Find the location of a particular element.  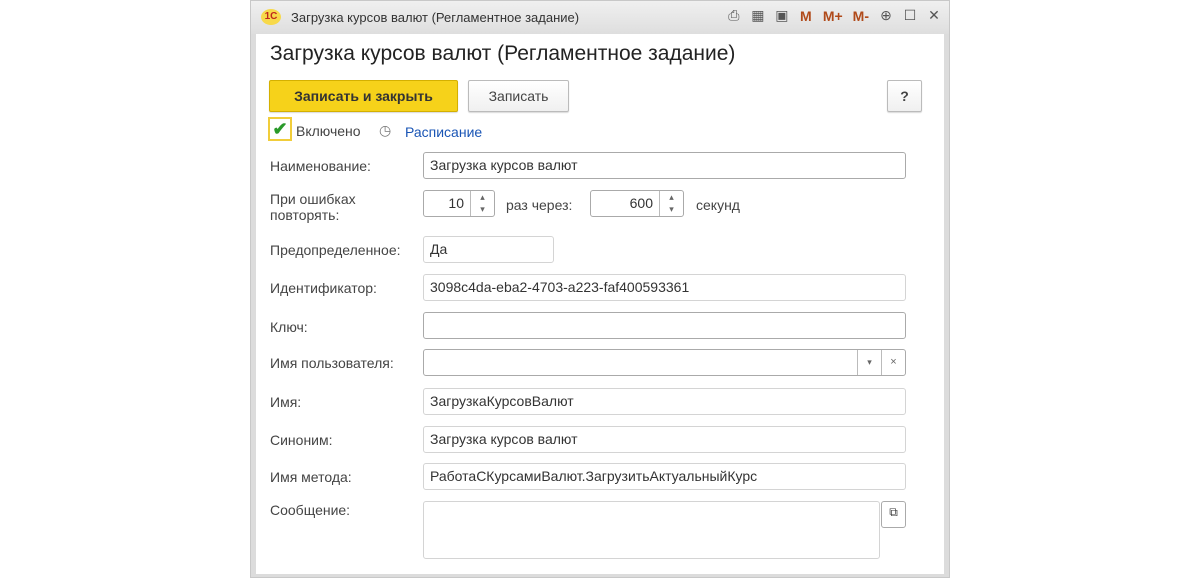

calendar-icon: ▣ is located at coordinates (782, 15).